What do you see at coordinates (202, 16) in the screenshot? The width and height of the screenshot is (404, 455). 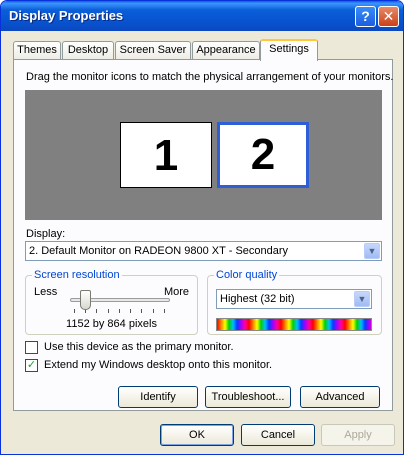 I see `title-bar: Display Properties ? ✕` at bounding box center [202, 16].